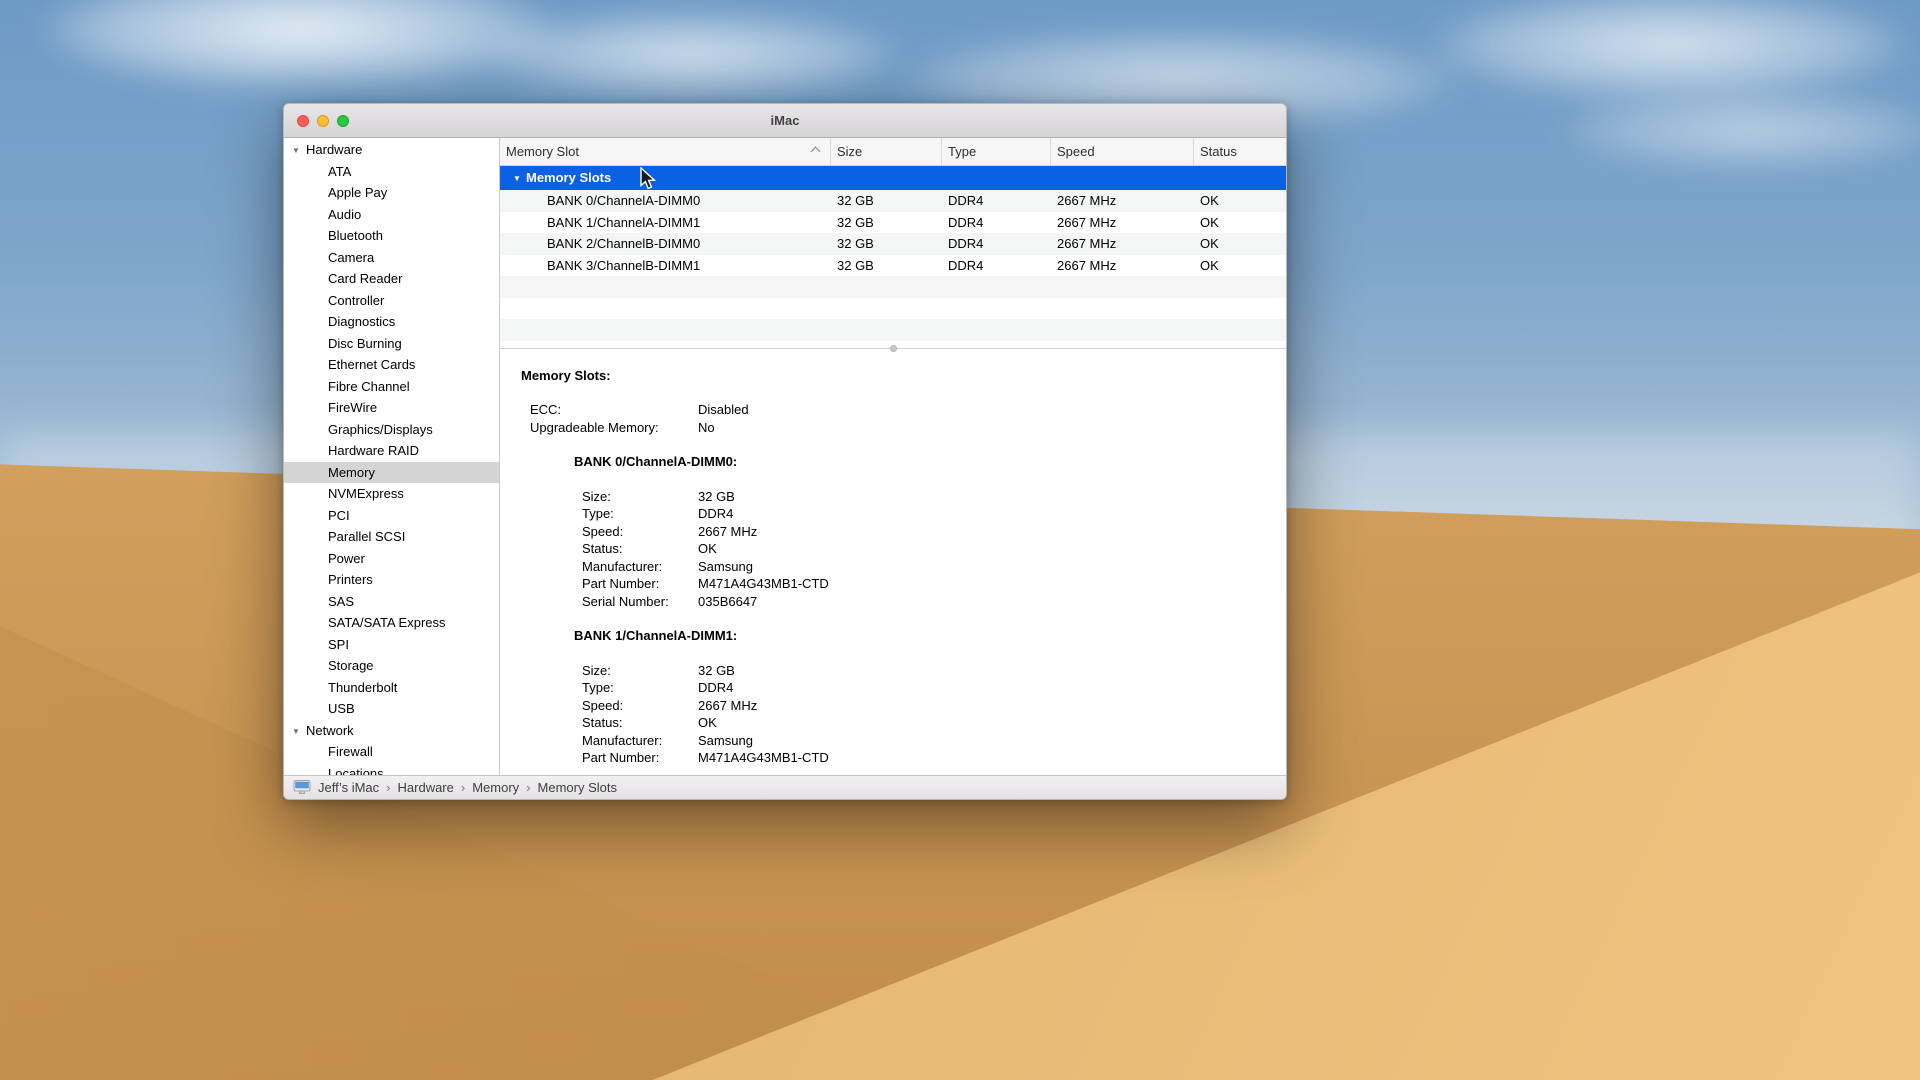 This screenshot has width=1920, height=1080. I want to click on bank-heading: BANK 0/ChannelA-DIMM0:, so click(656, 461).